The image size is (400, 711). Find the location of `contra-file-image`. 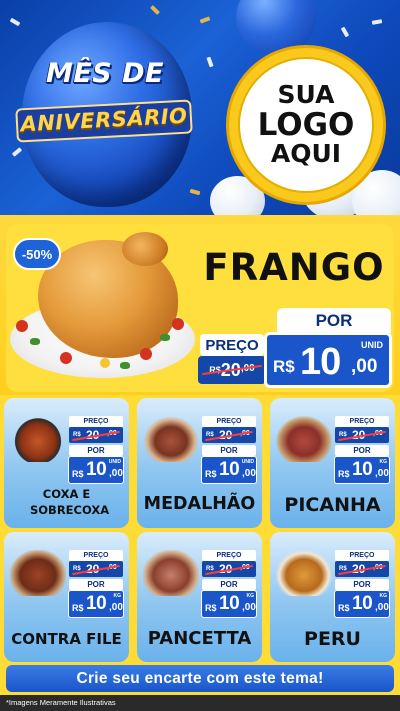

contra-file-image is located at coordinates (38, 573).